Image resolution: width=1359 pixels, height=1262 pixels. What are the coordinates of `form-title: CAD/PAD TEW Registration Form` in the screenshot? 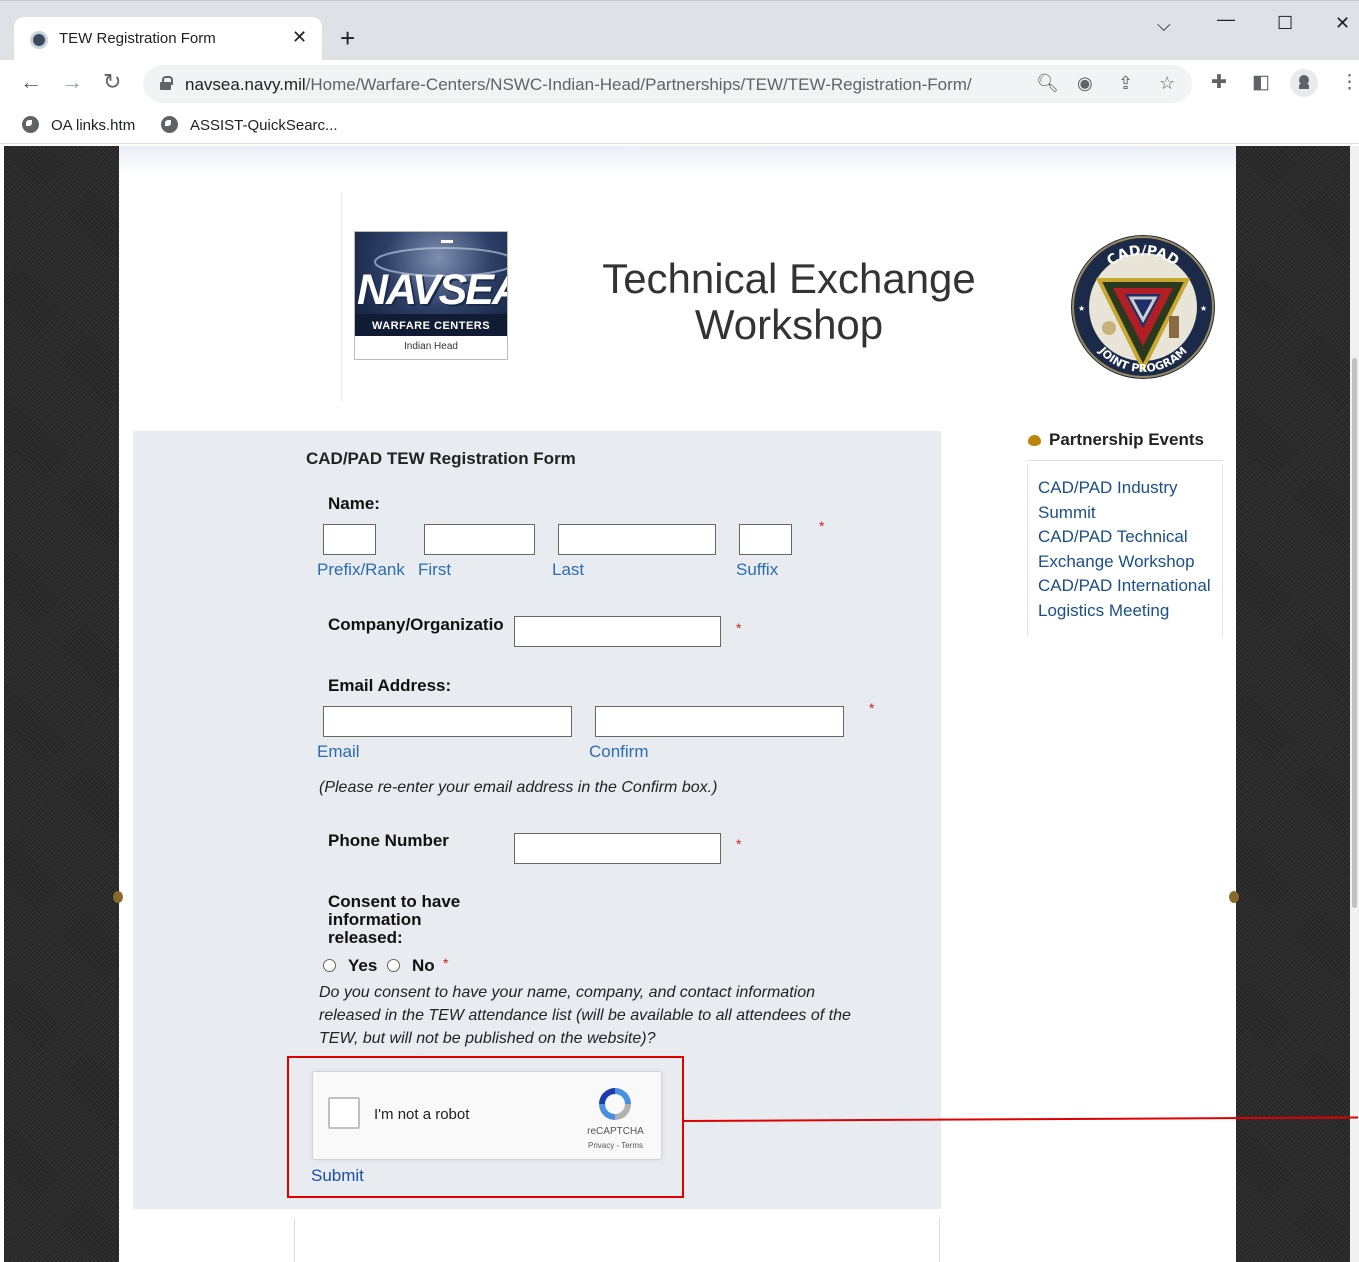 It's located at (441, 458).